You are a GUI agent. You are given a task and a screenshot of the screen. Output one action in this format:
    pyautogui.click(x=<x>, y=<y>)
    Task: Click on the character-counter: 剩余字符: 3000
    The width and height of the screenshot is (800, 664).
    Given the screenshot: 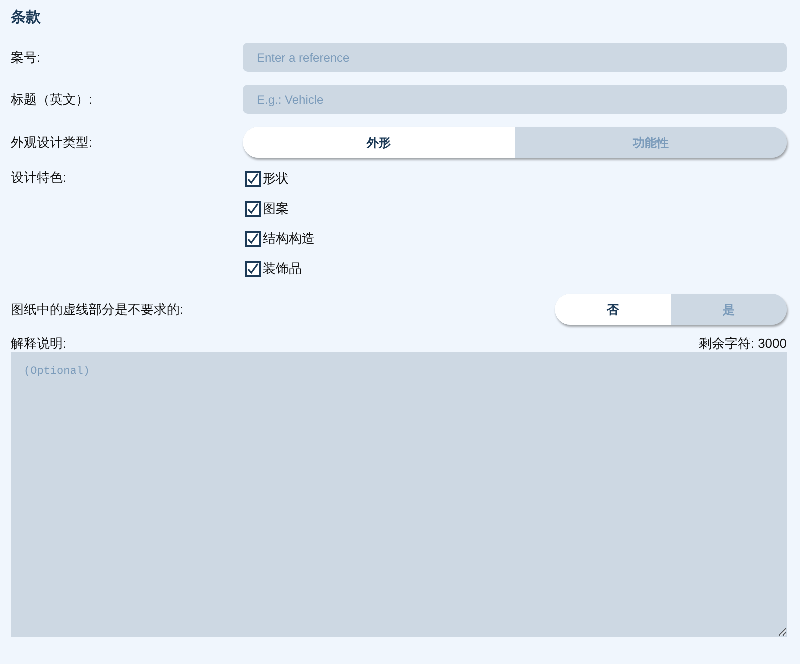 What is the action you would take?
    pyautogui.click(x=742, y=344)
    